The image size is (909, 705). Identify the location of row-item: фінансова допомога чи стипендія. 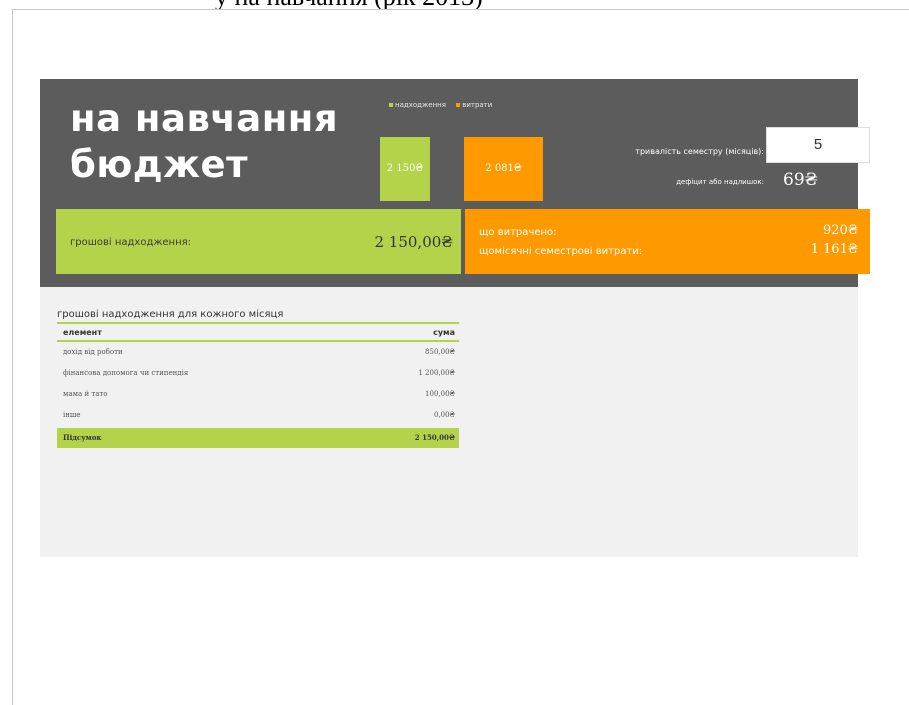
(126, 373).